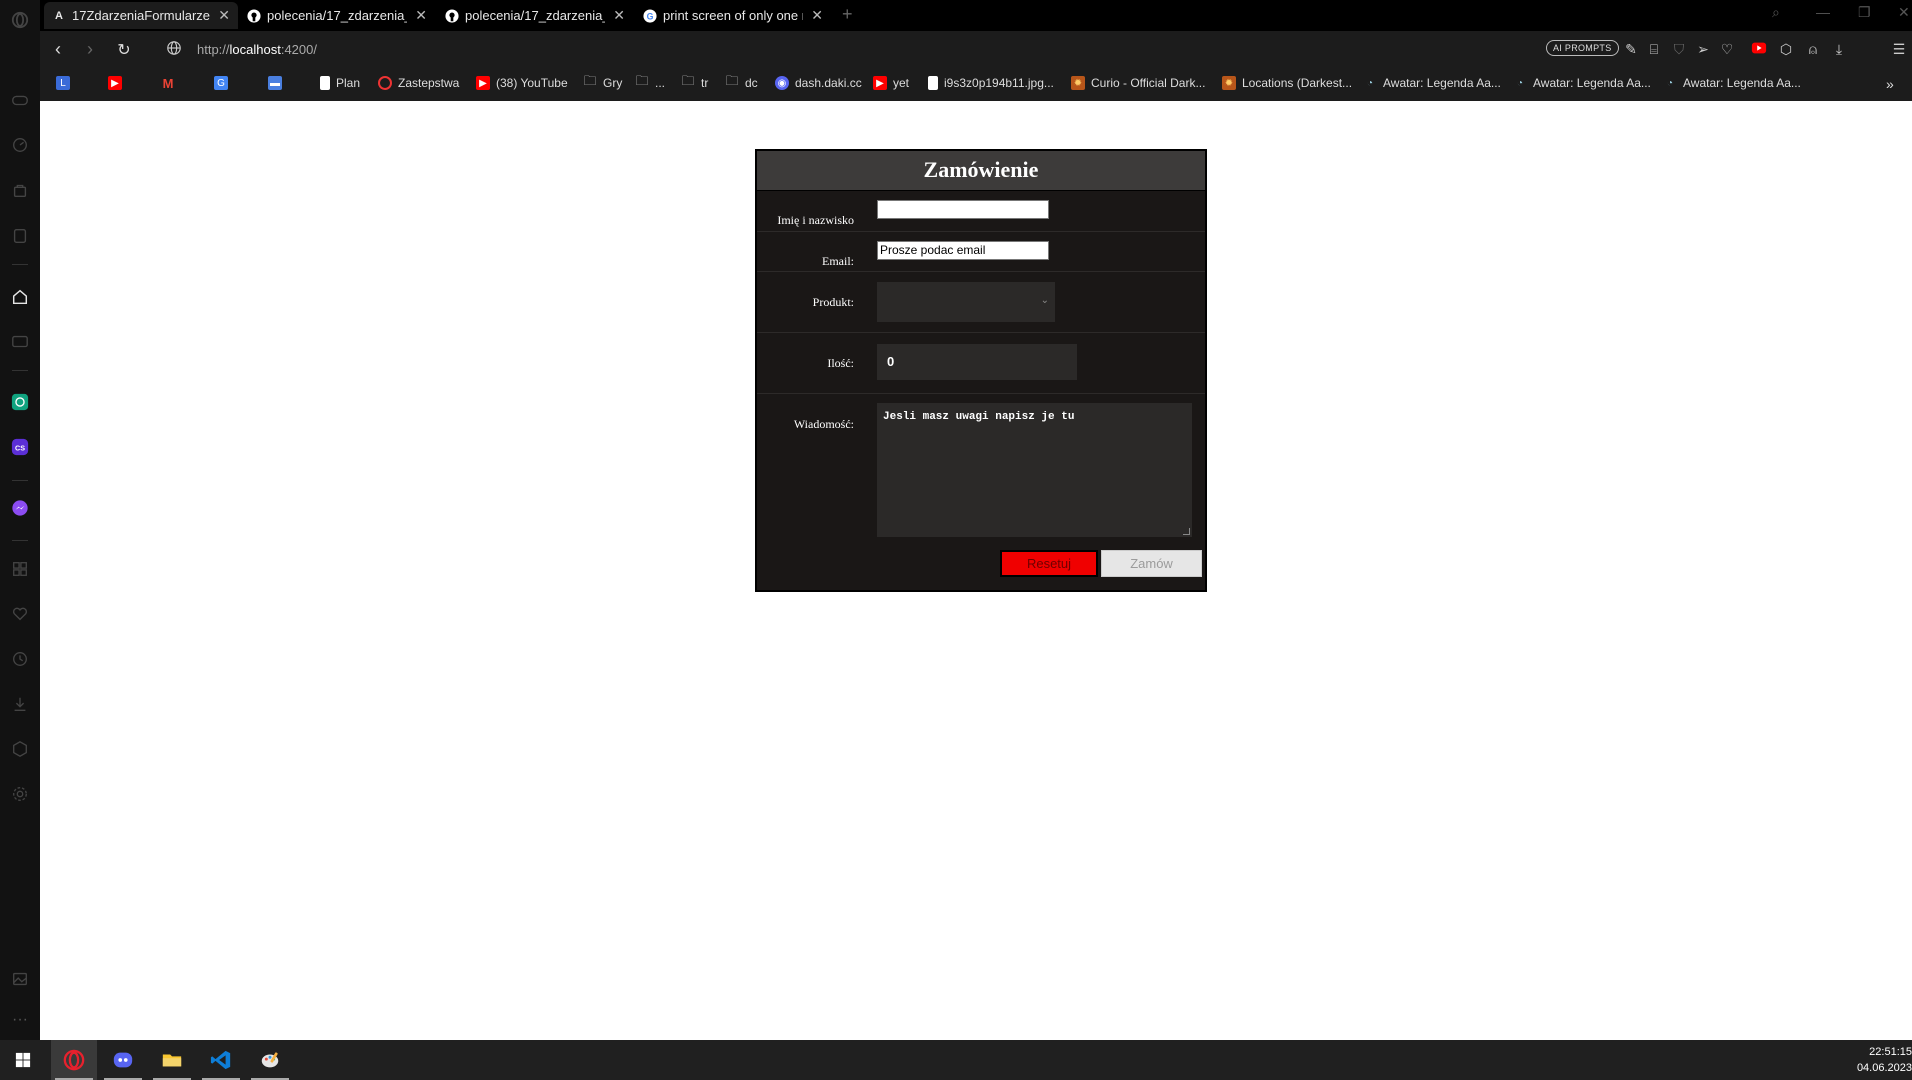 The width and height of the screenshot is (1912, 1080). Describe the element at coordinates (1034, 470) in the screenshot. I see `message-textarea: Jesli masz uwagi napisz je tu` at that location.